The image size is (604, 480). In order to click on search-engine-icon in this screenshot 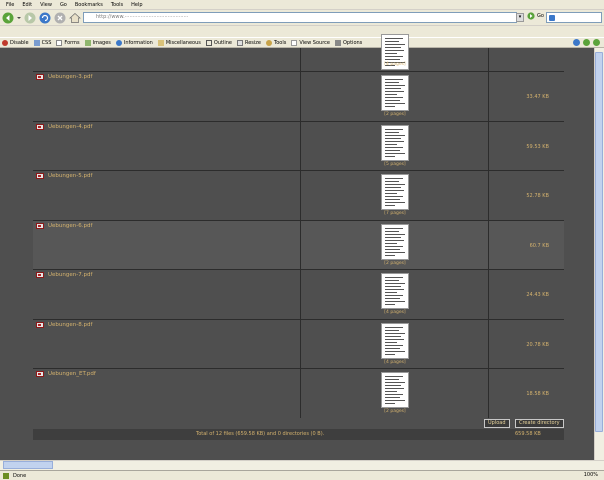, I will do `click(552, 18)`.